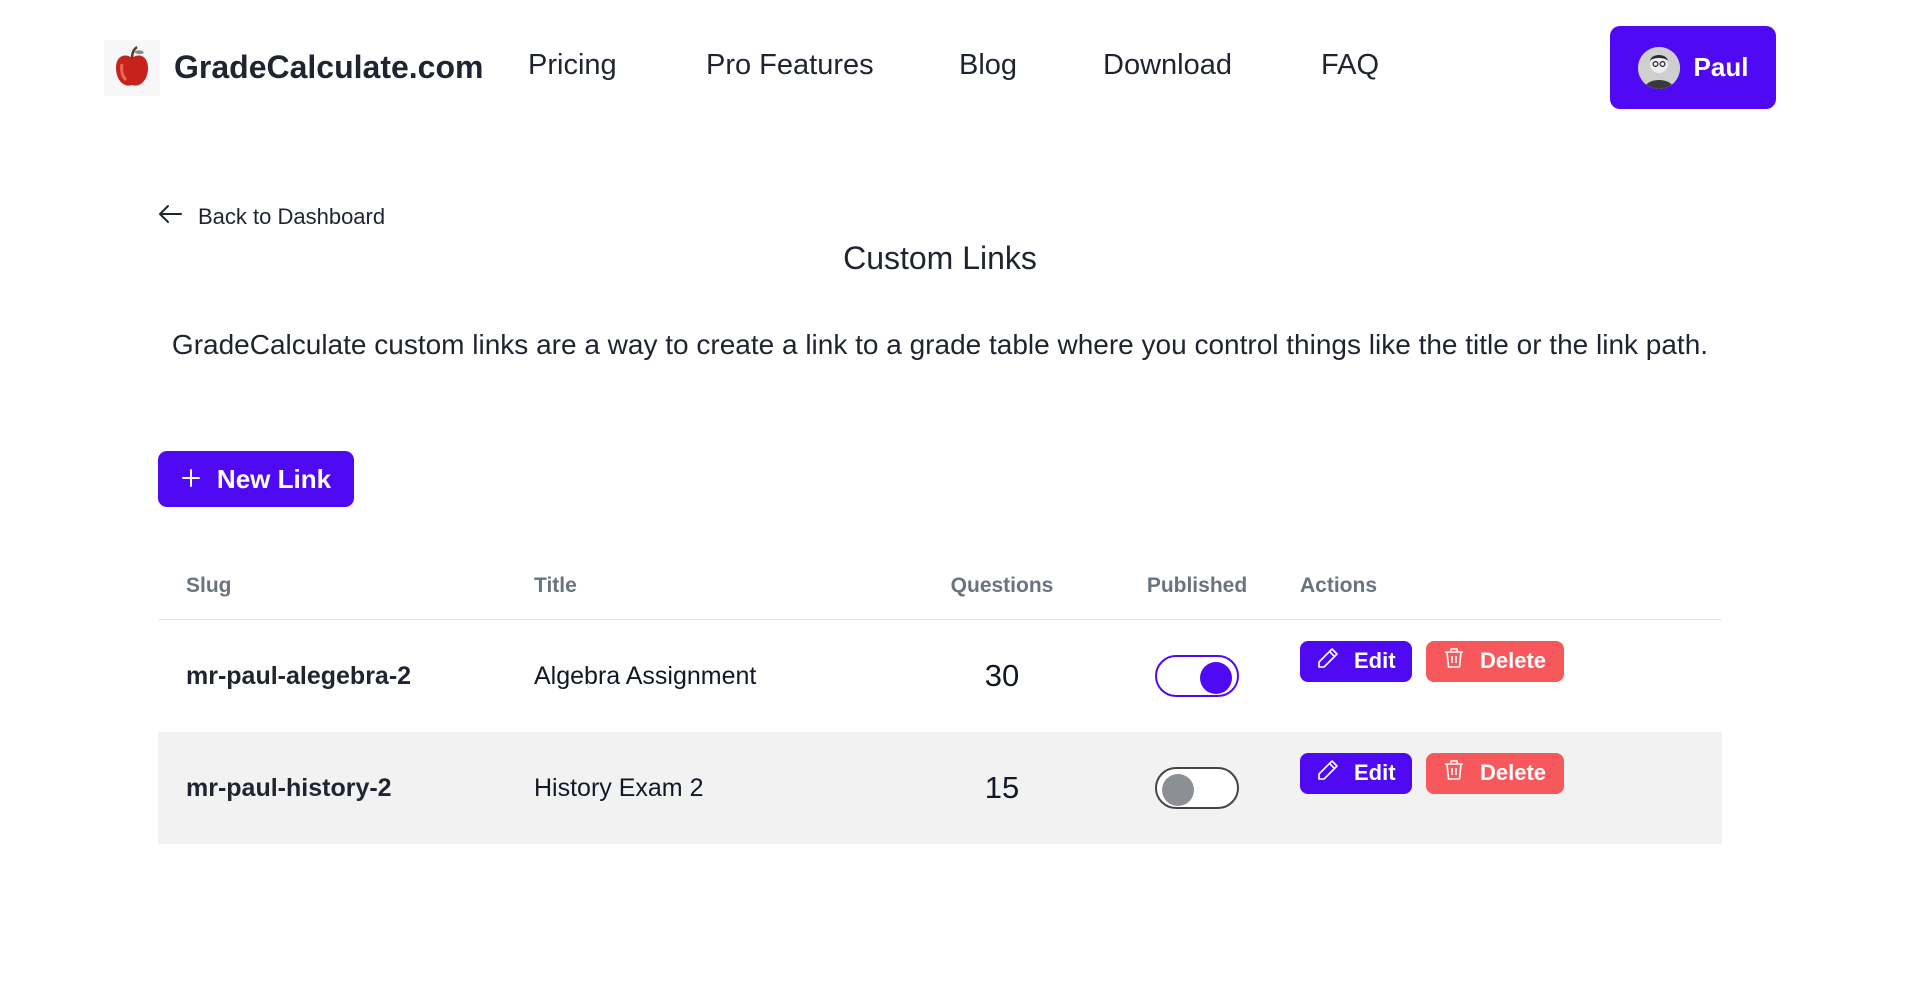  I want to click on header-published: Published, so click(1197, 586).